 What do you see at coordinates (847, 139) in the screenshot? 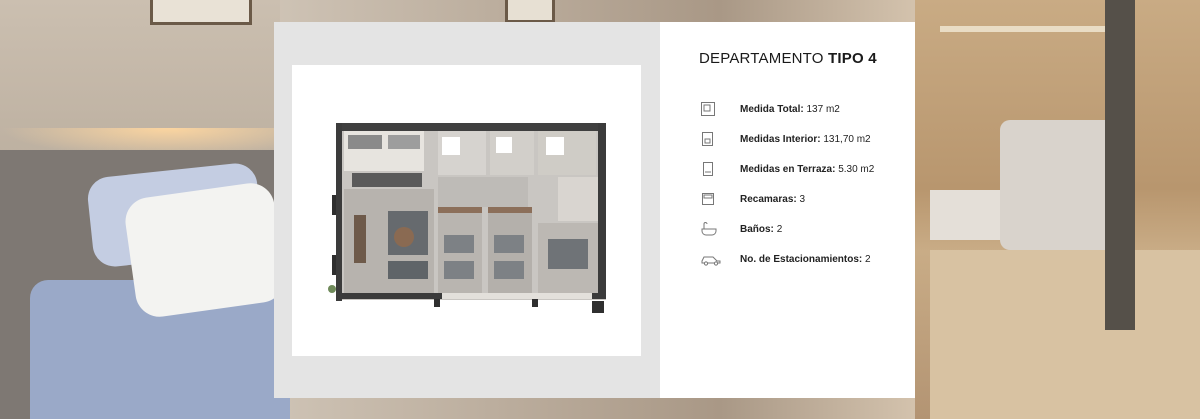
I see `spec-value: 131,70 m2` at bounding box center [847, 139].